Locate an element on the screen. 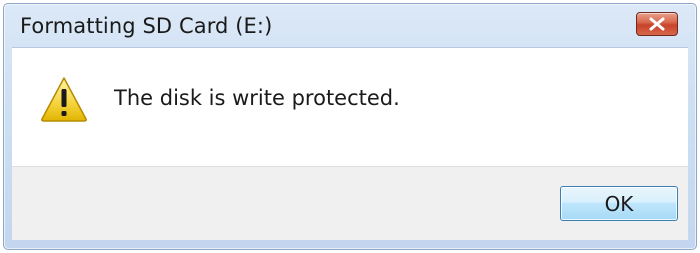 This screenshot has width=700, height=253. close-icon is located at coordinates (657, 24).